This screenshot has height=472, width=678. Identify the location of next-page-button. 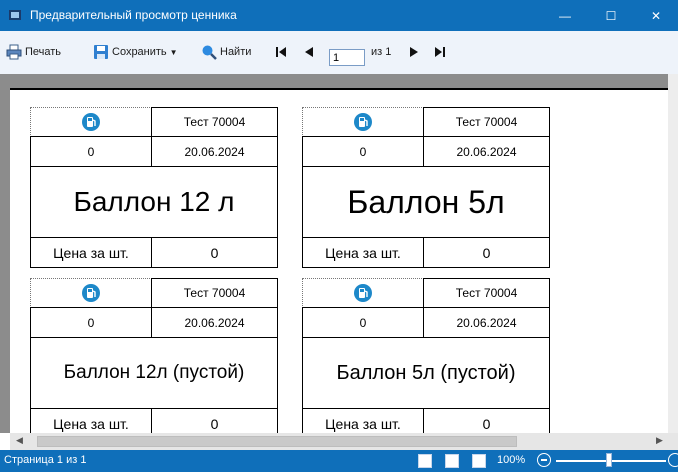
(415, 52).